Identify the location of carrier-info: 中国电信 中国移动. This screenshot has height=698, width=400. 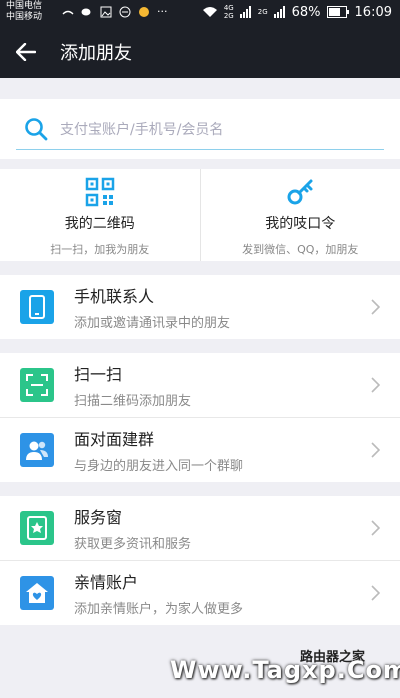
(24, 12).